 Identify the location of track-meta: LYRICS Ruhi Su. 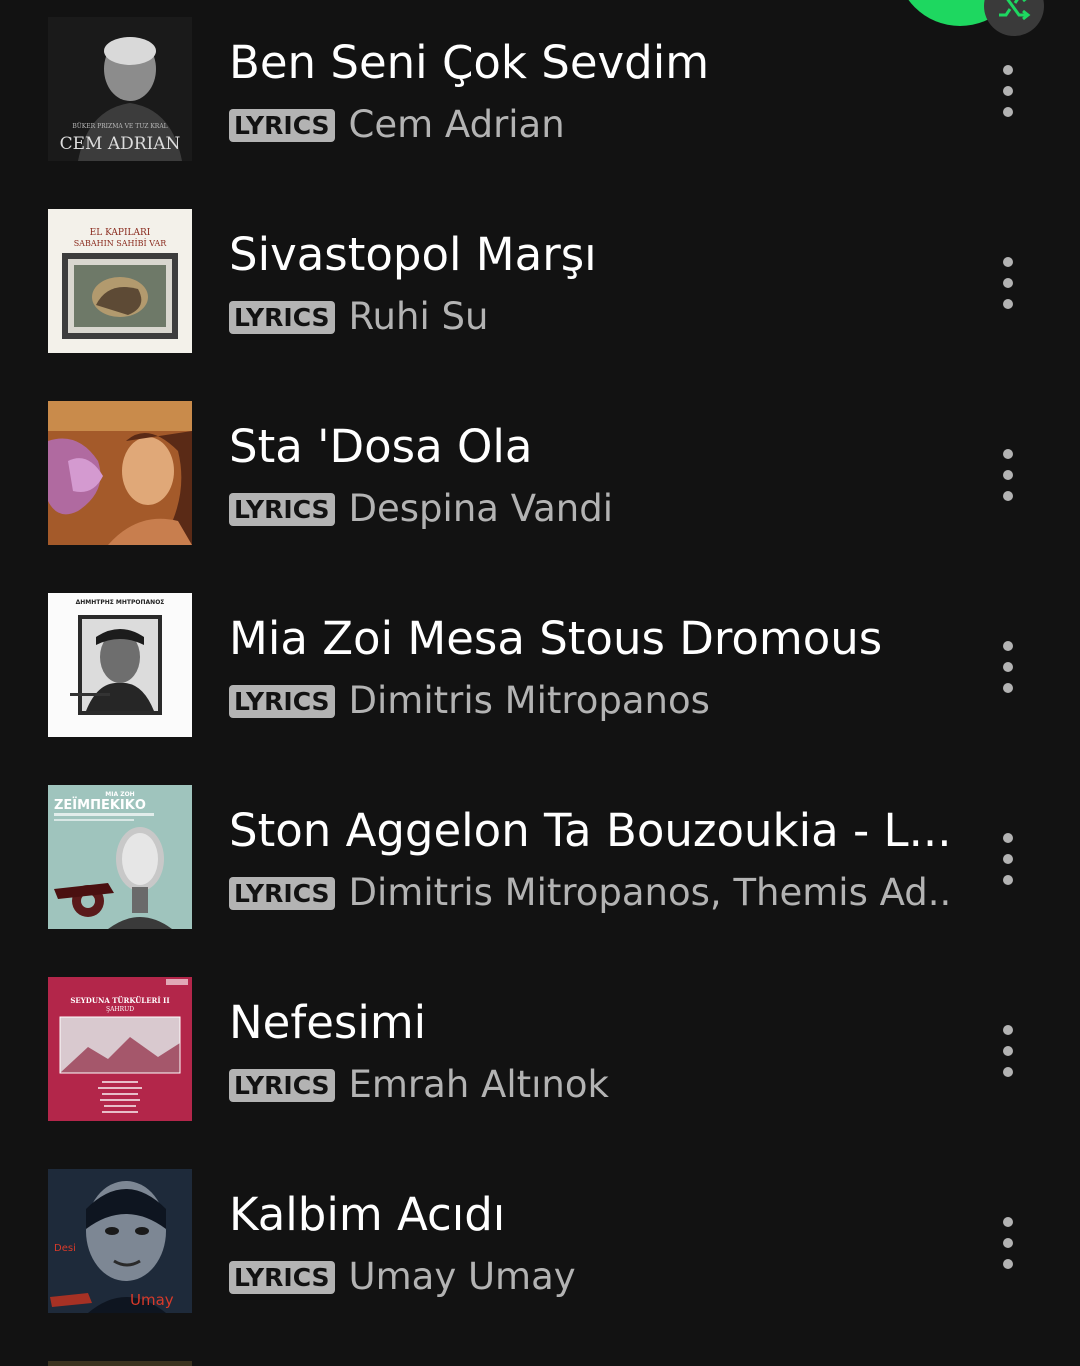
(589, 317).